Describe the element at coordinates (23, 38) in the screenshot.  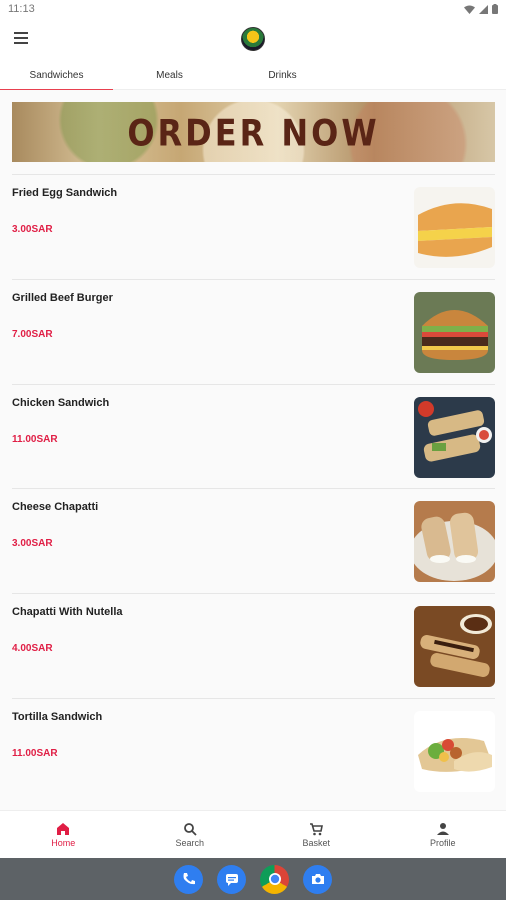
I see `menu-icon` at that location.